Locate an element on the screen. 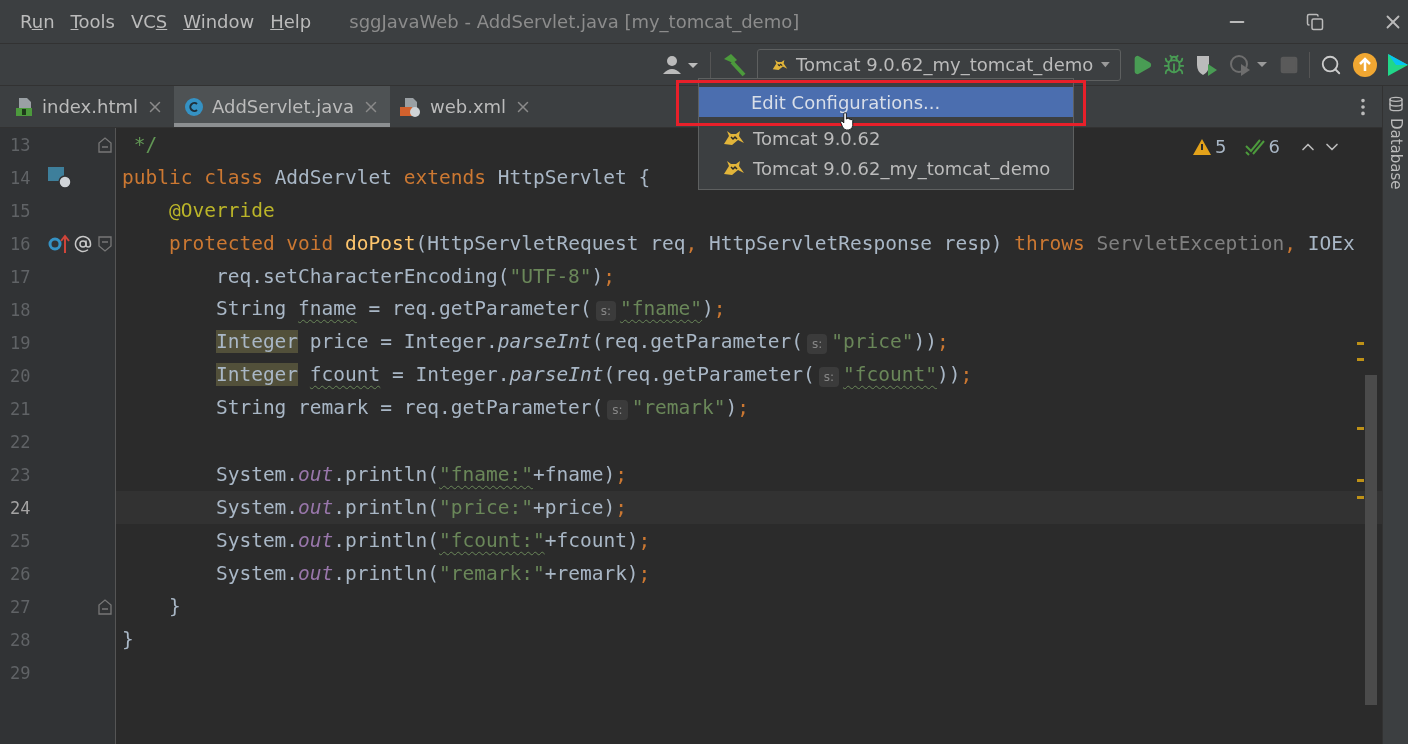  code-line: Integer fcount = Integer.parseInt(req.getParameter( s: "fcount")); is located at coordinates (593, 375).